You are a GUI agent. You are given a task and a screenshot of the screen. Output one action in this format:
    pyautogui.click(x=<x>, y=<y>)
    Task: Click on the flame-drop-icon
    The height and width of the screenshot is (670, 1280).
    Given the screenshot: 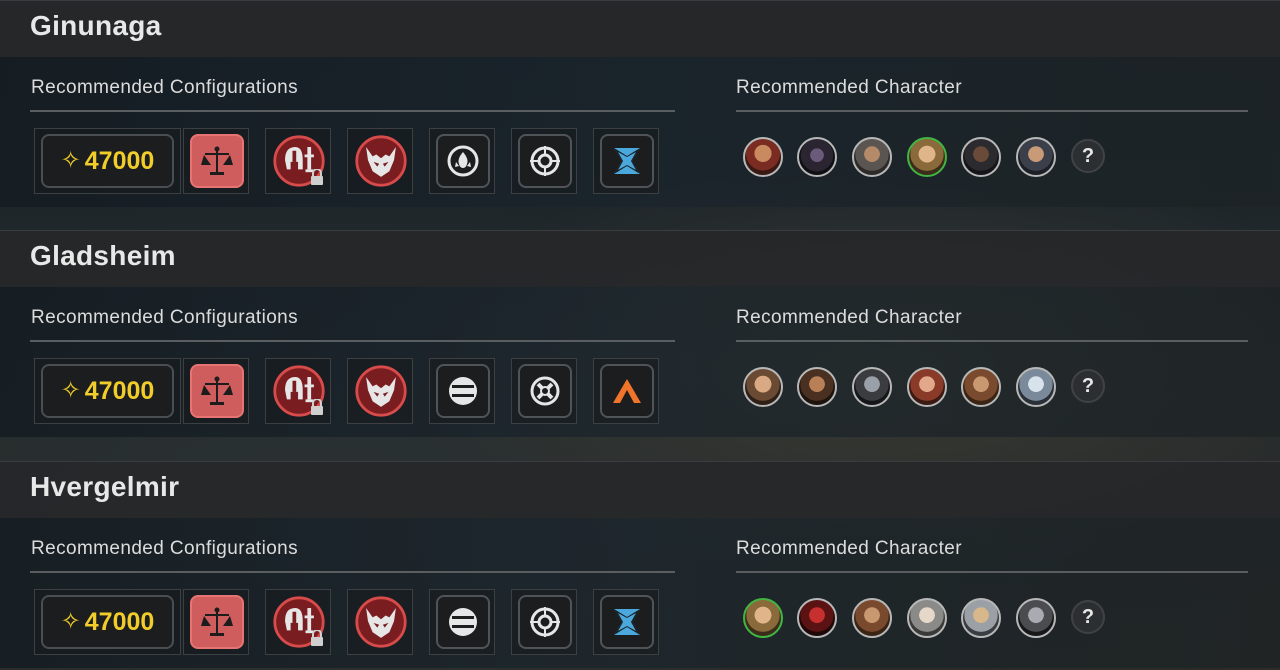 What is the action you would take?
    pyautogui.click(x=463, y=161)
    